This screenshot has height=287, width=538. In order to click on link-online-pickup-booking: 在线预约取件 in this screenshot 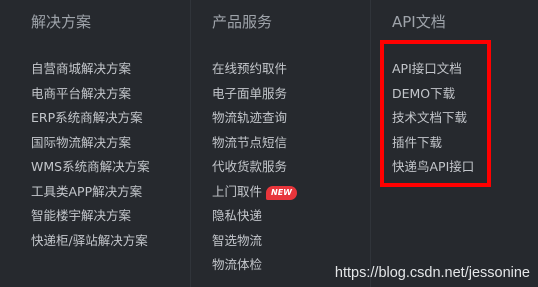, I will do `click(254, 69)`.